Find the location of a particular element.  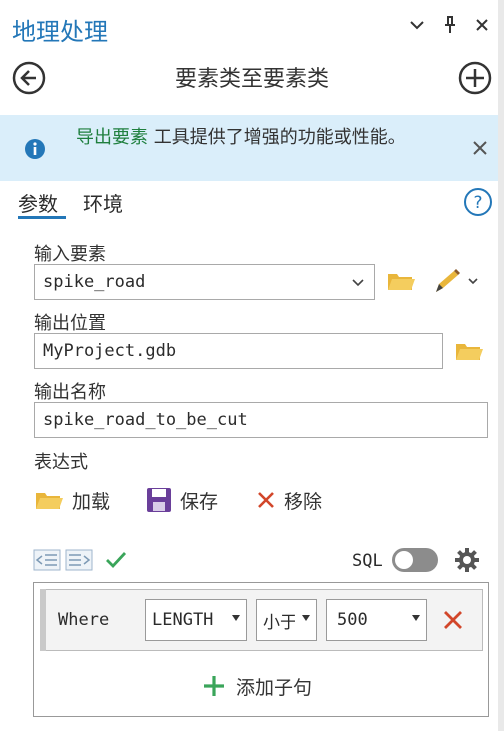

where-label: Where is located at coordinates (84, 620).